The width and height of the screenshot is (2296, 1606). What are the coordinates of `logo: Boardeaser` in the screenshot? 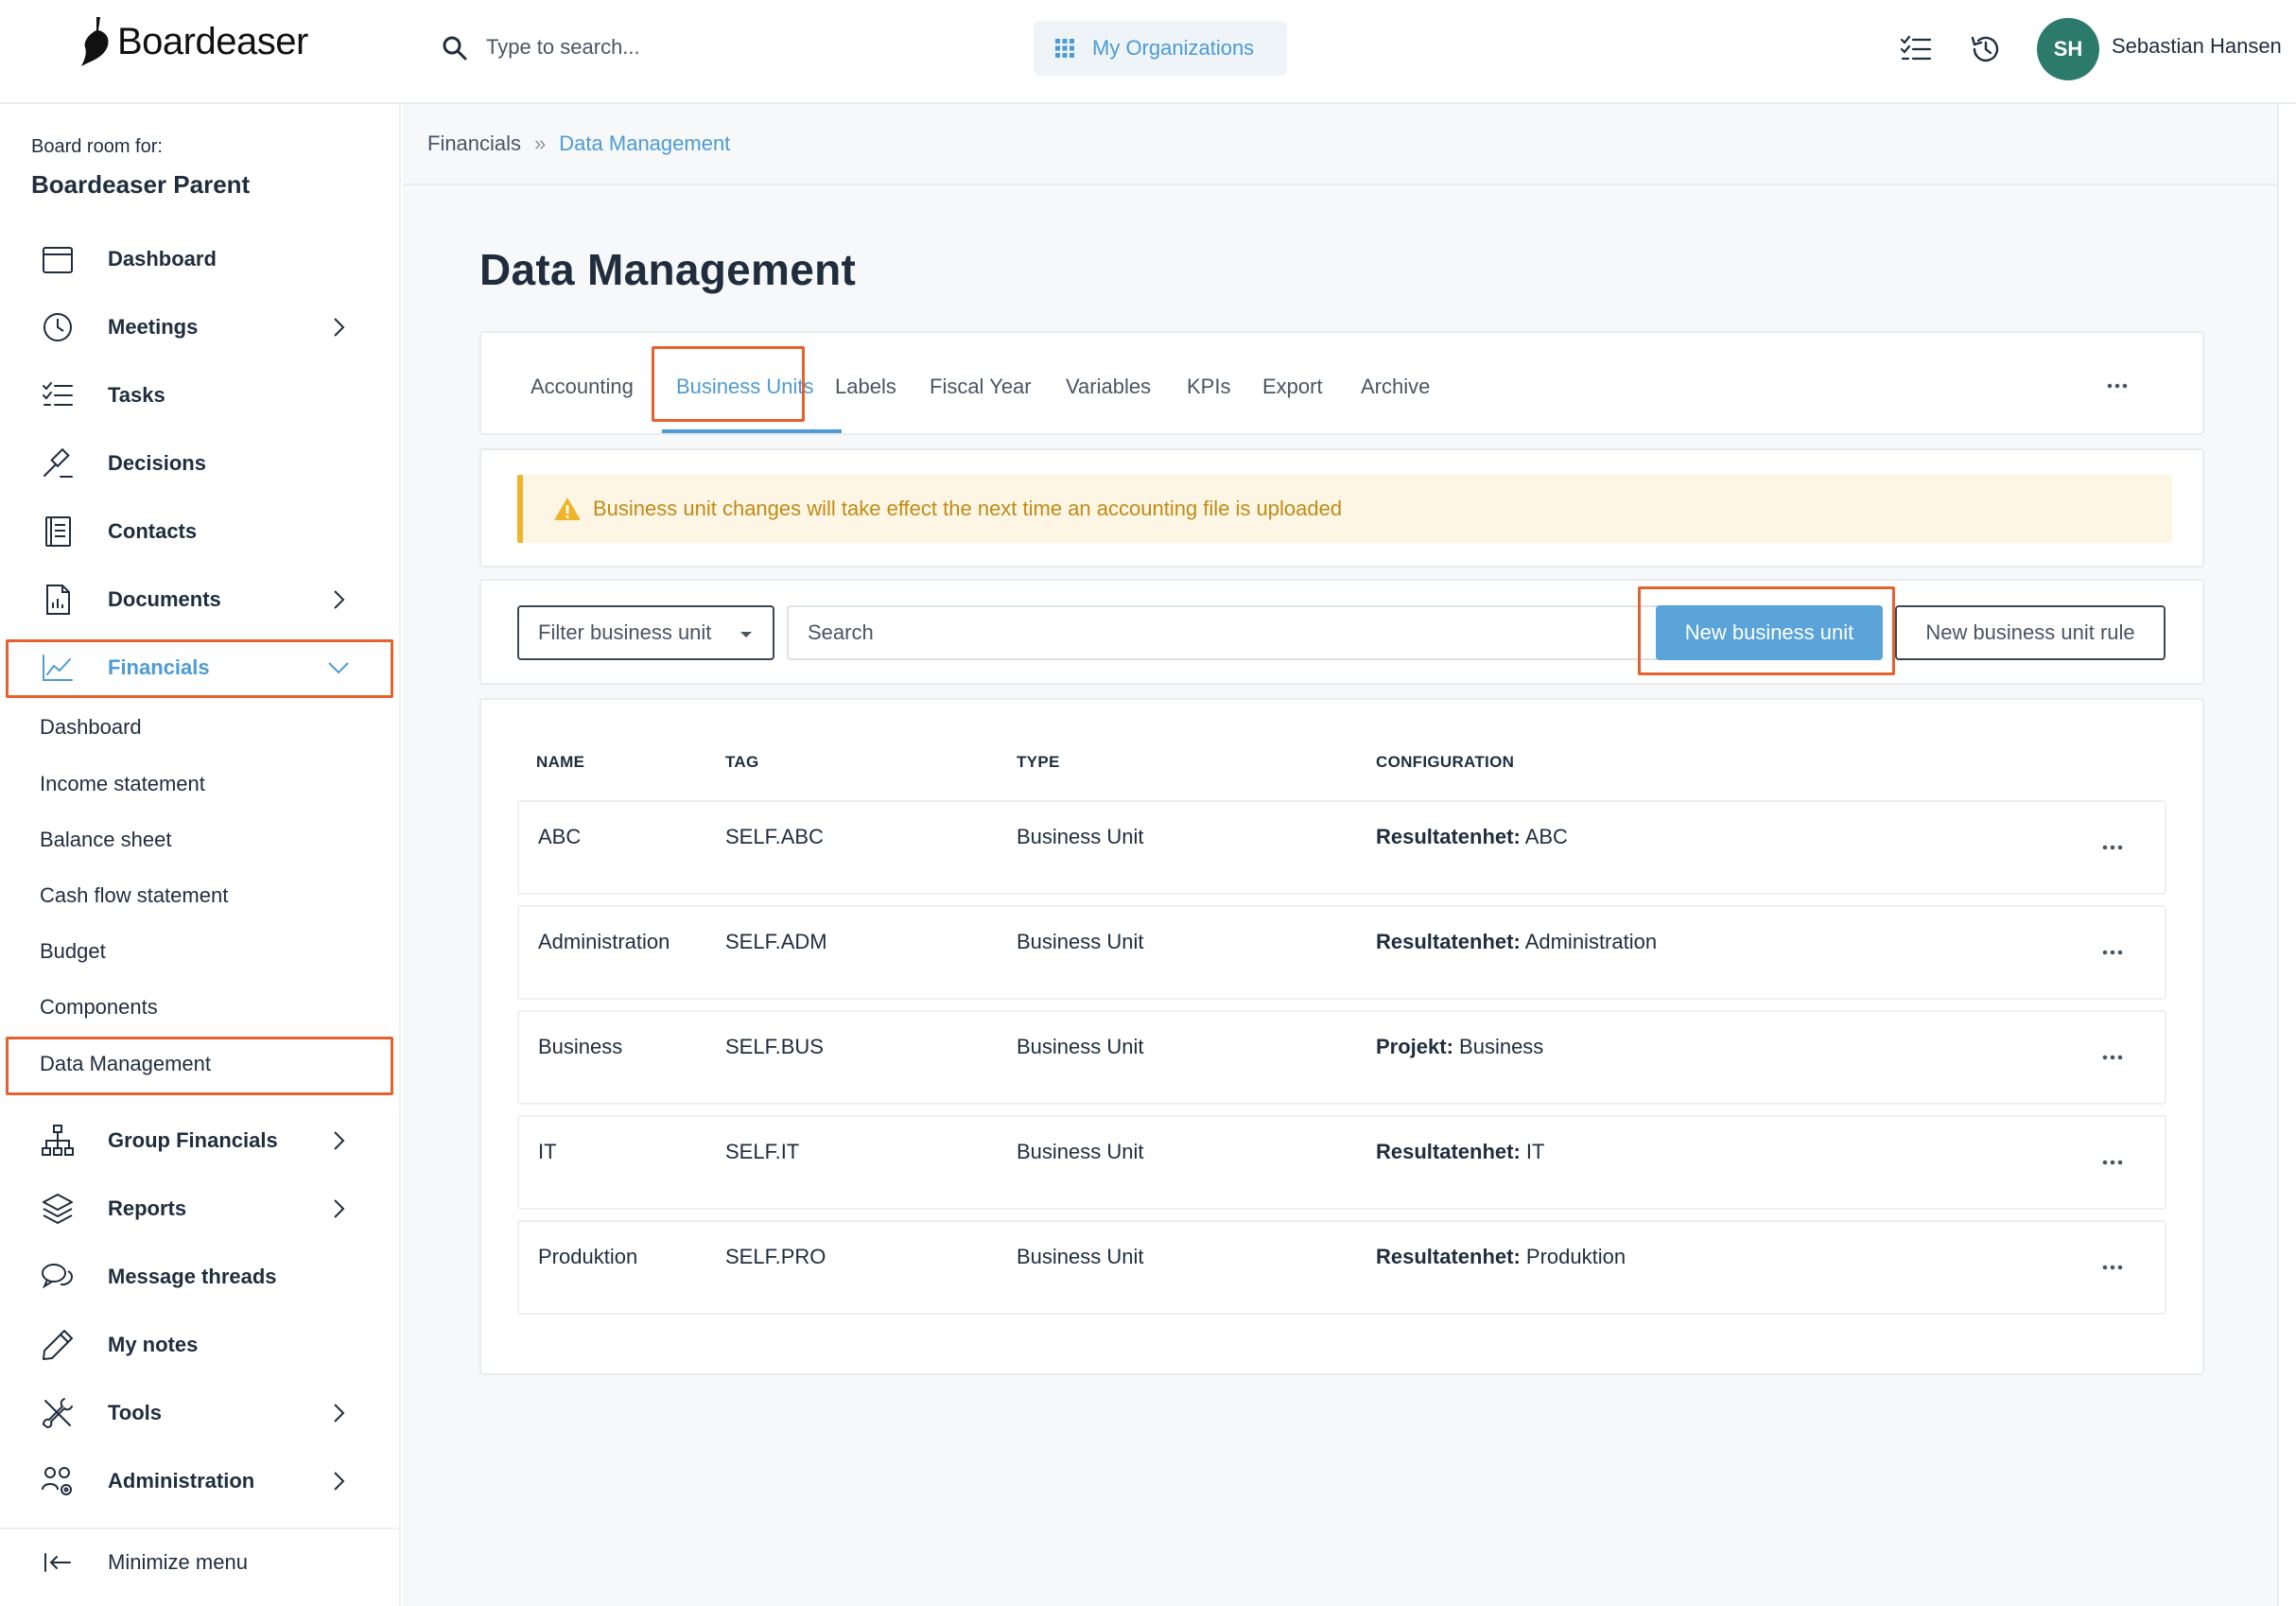 It's located at (192, 41).